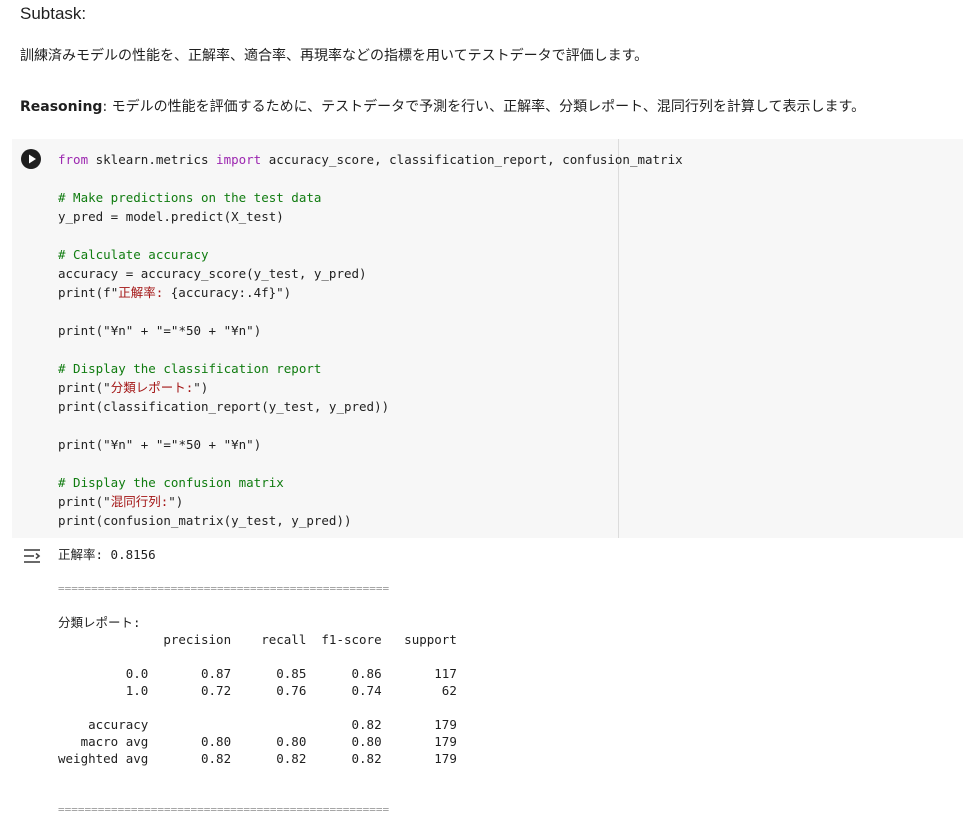  Describe the element at coordinates (139, 501) in the screenshot. I see `code-token: 混同行列:` at that location.